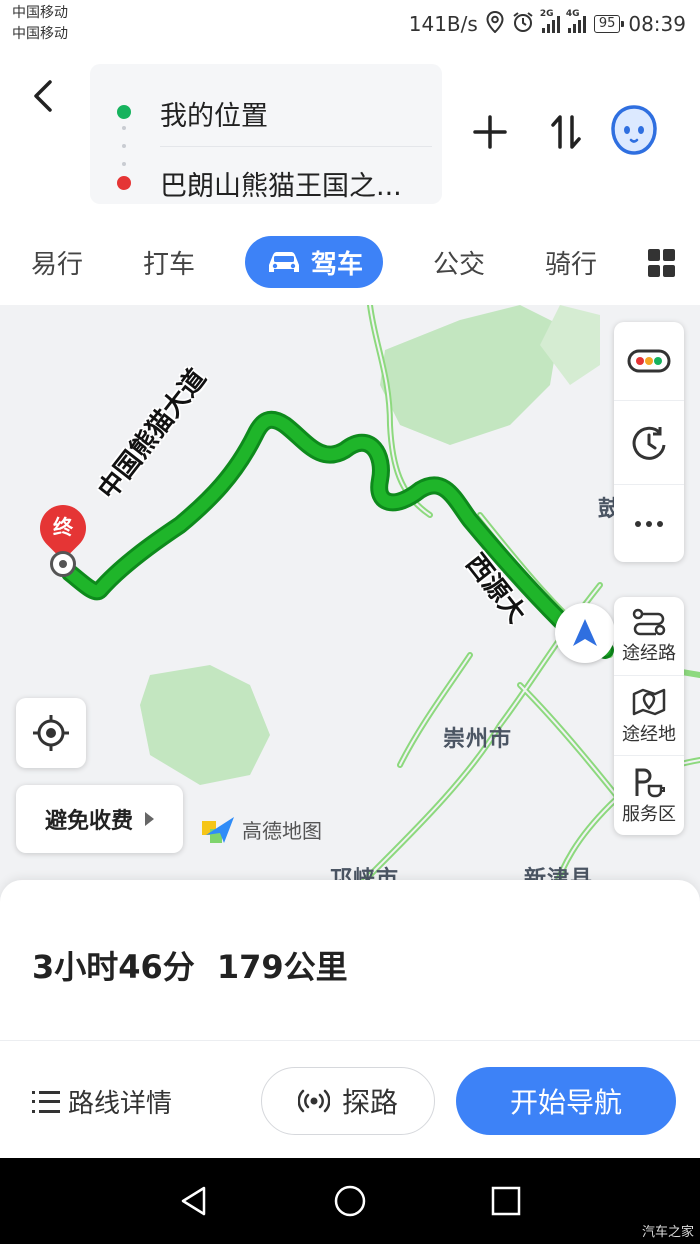  I want to click on signal-icon: 2G, so click(550, 21).